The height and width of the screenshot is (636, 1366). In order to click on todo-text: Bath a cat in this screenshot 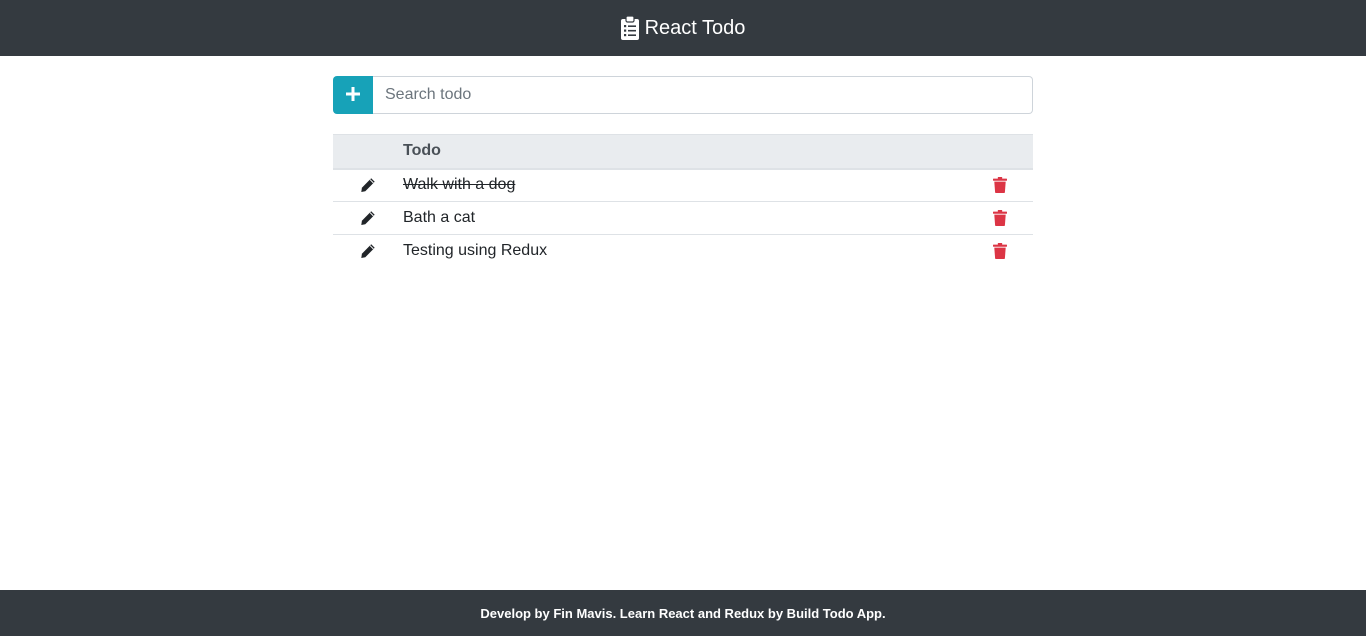, I will do `click(685, 218)`.